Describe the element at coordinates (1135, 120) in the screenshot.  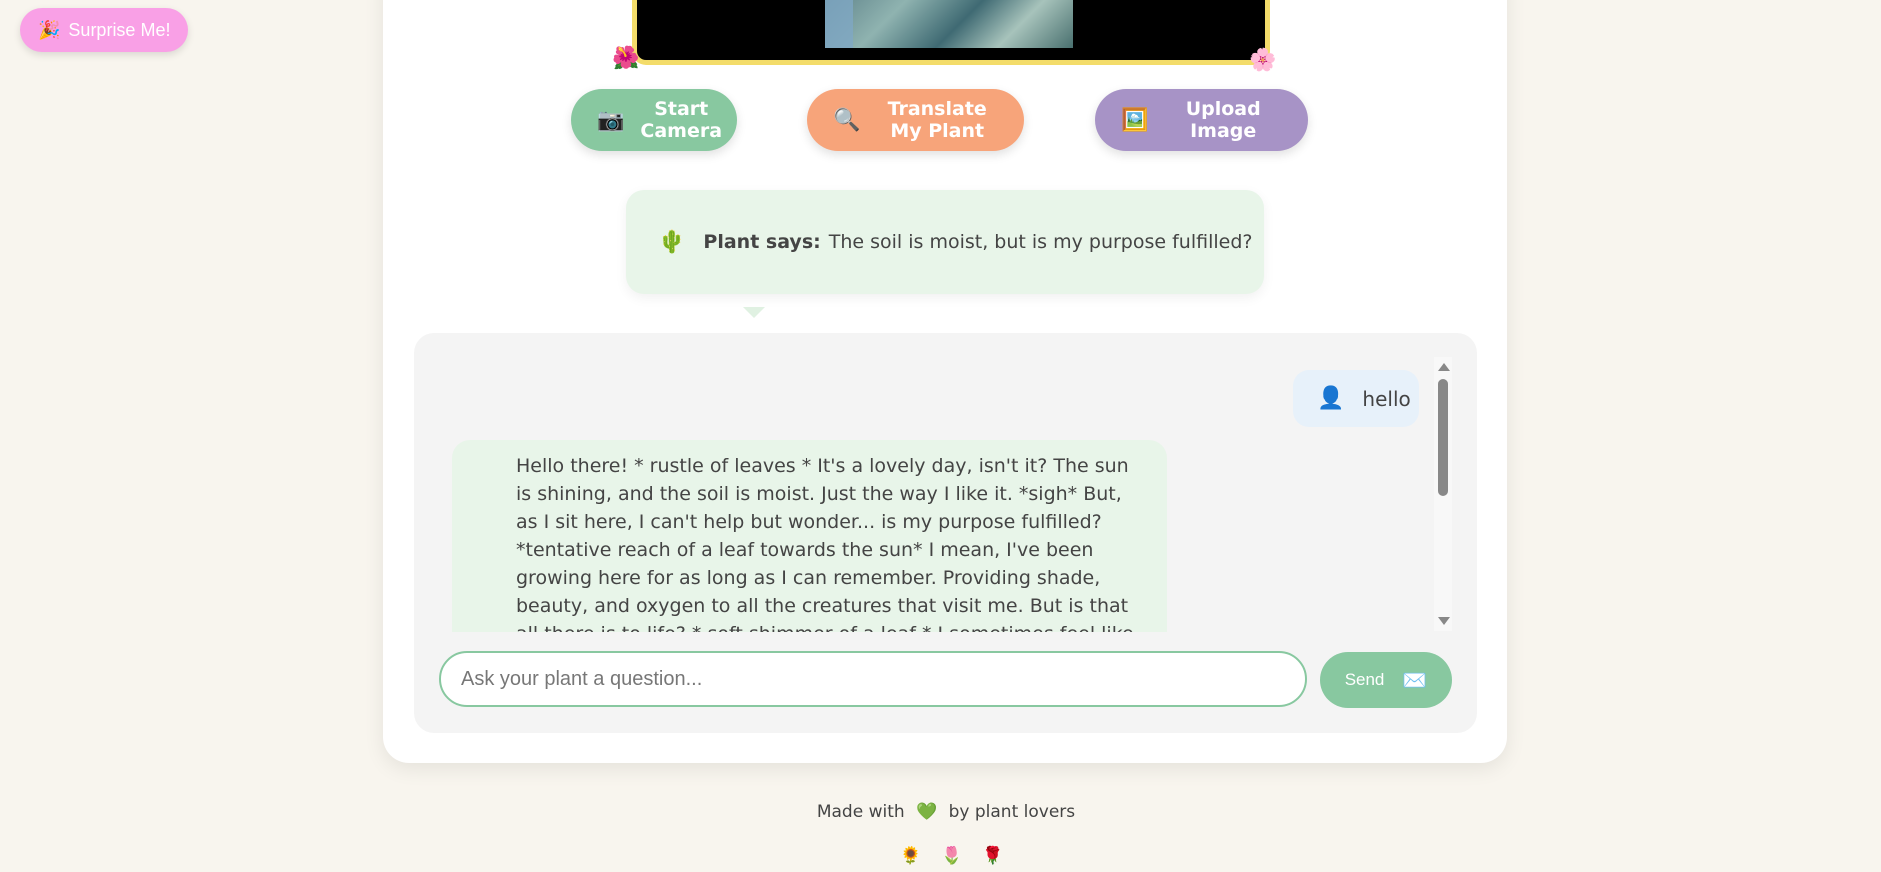
I see `image-icon: 🖼️` at that location.